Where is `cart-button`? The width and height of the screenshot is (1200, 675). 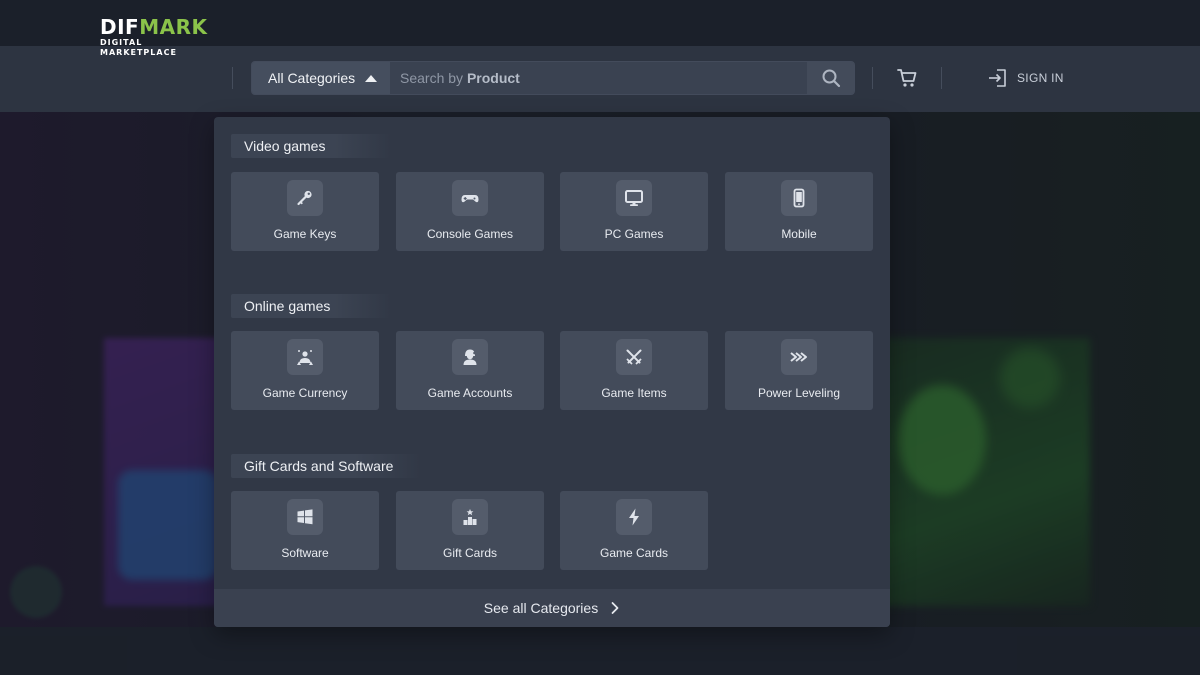
cart-button is located at coordinates (907, 78).